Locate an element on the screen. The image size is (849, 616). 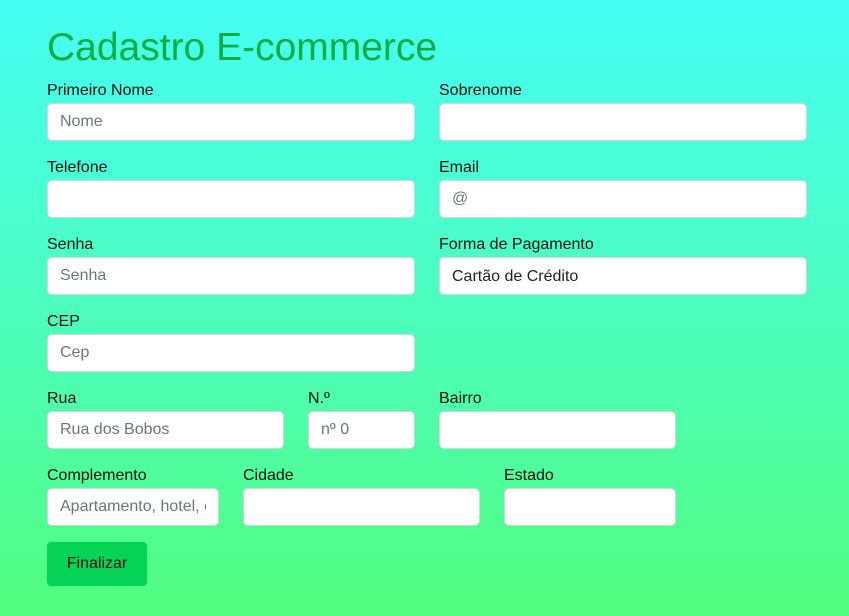
primeiro-nome-label: Primeiro Nome is located at coordinates (100, 90).